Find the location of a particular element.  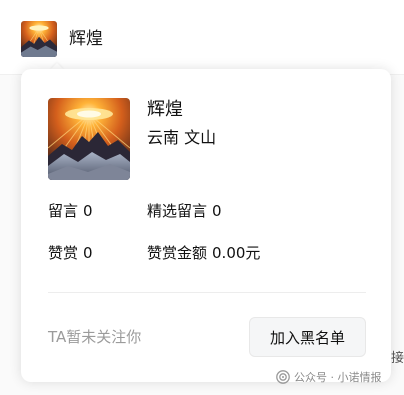

add-to-blacklist-button: 加入黑名单 is located at coordinates (307, 337).